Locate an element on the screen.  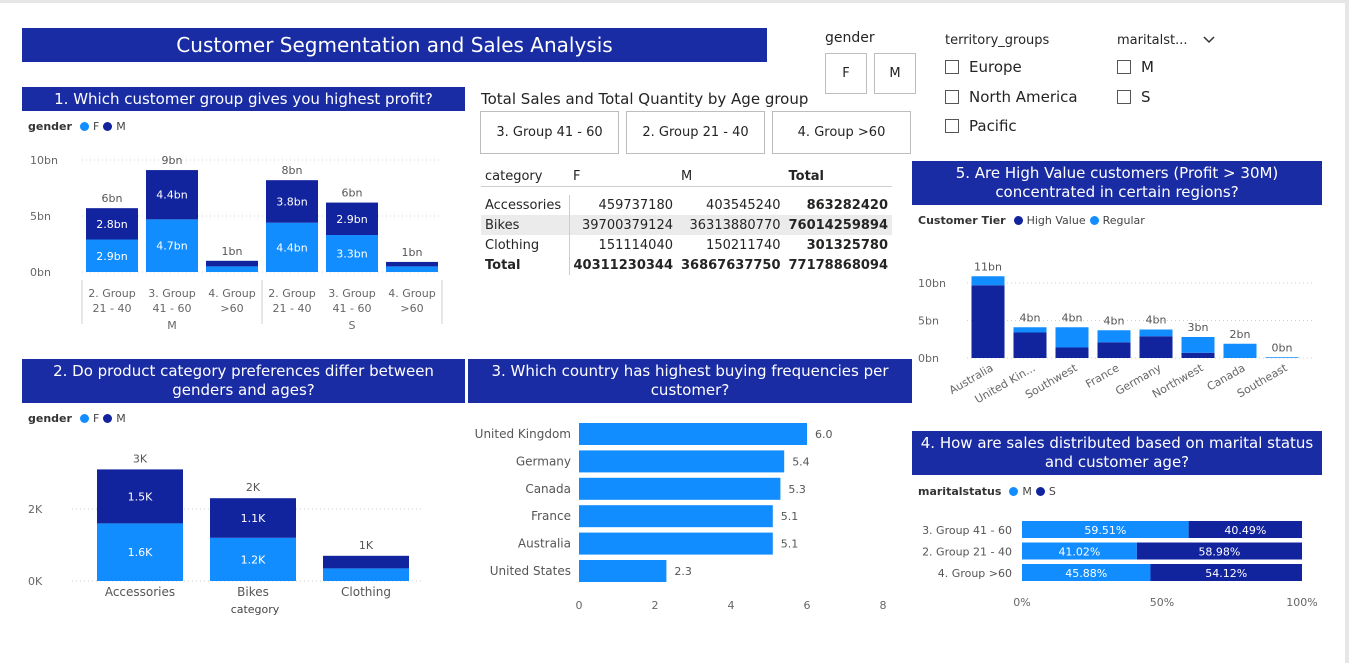
matrix-cell: 151114040 is located at coordinates (635, 245).